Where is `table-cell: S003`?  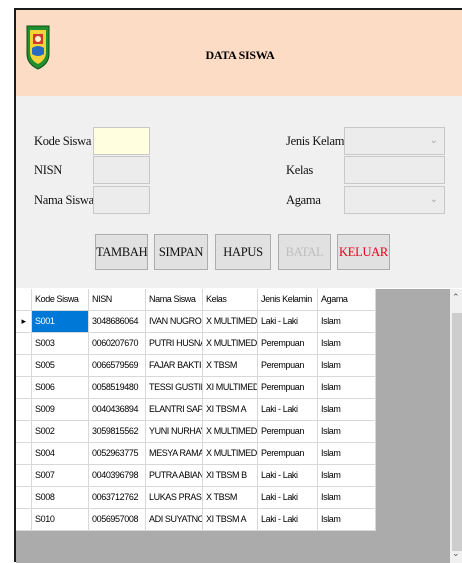 table-cell: S003 is located at coordinates (60, 344).